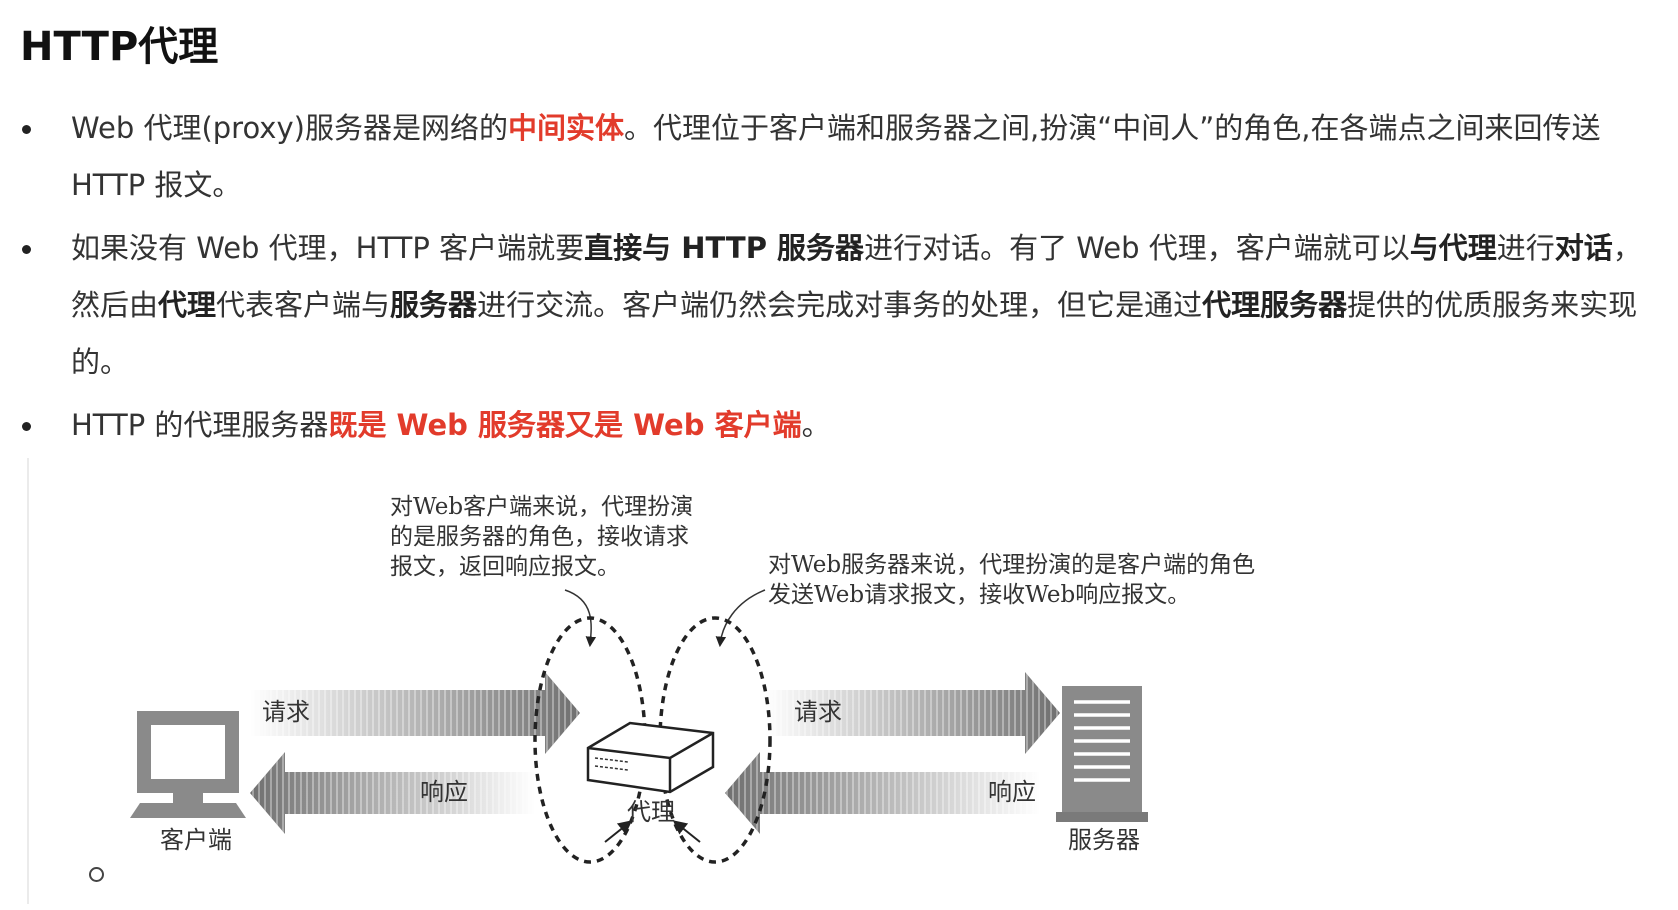 The height and width of the screenshot is (910, 1678). Describe the element at coordinates (188, 764) in the screenshot. I see `client-computer-icon` at that location.